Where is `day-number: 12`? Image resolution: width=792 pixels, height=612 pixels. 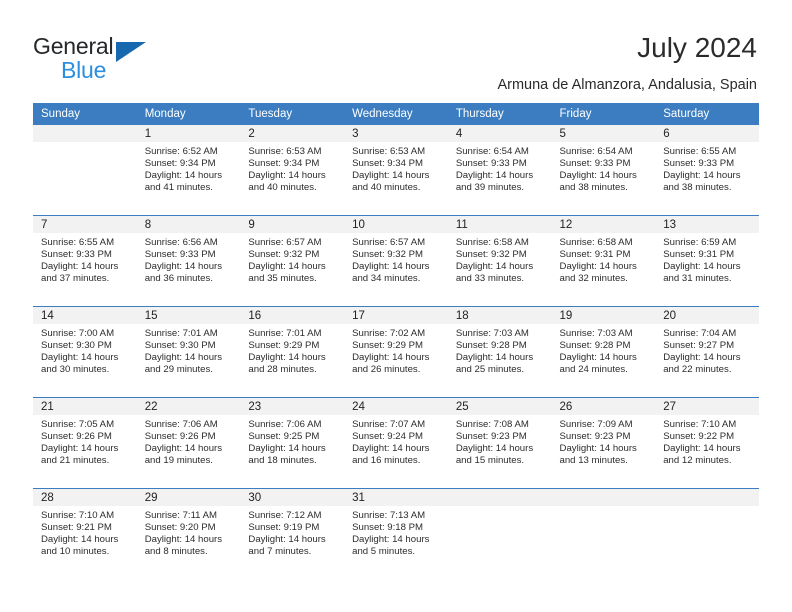 day-number: 12 is located at coordinates (603, 224).